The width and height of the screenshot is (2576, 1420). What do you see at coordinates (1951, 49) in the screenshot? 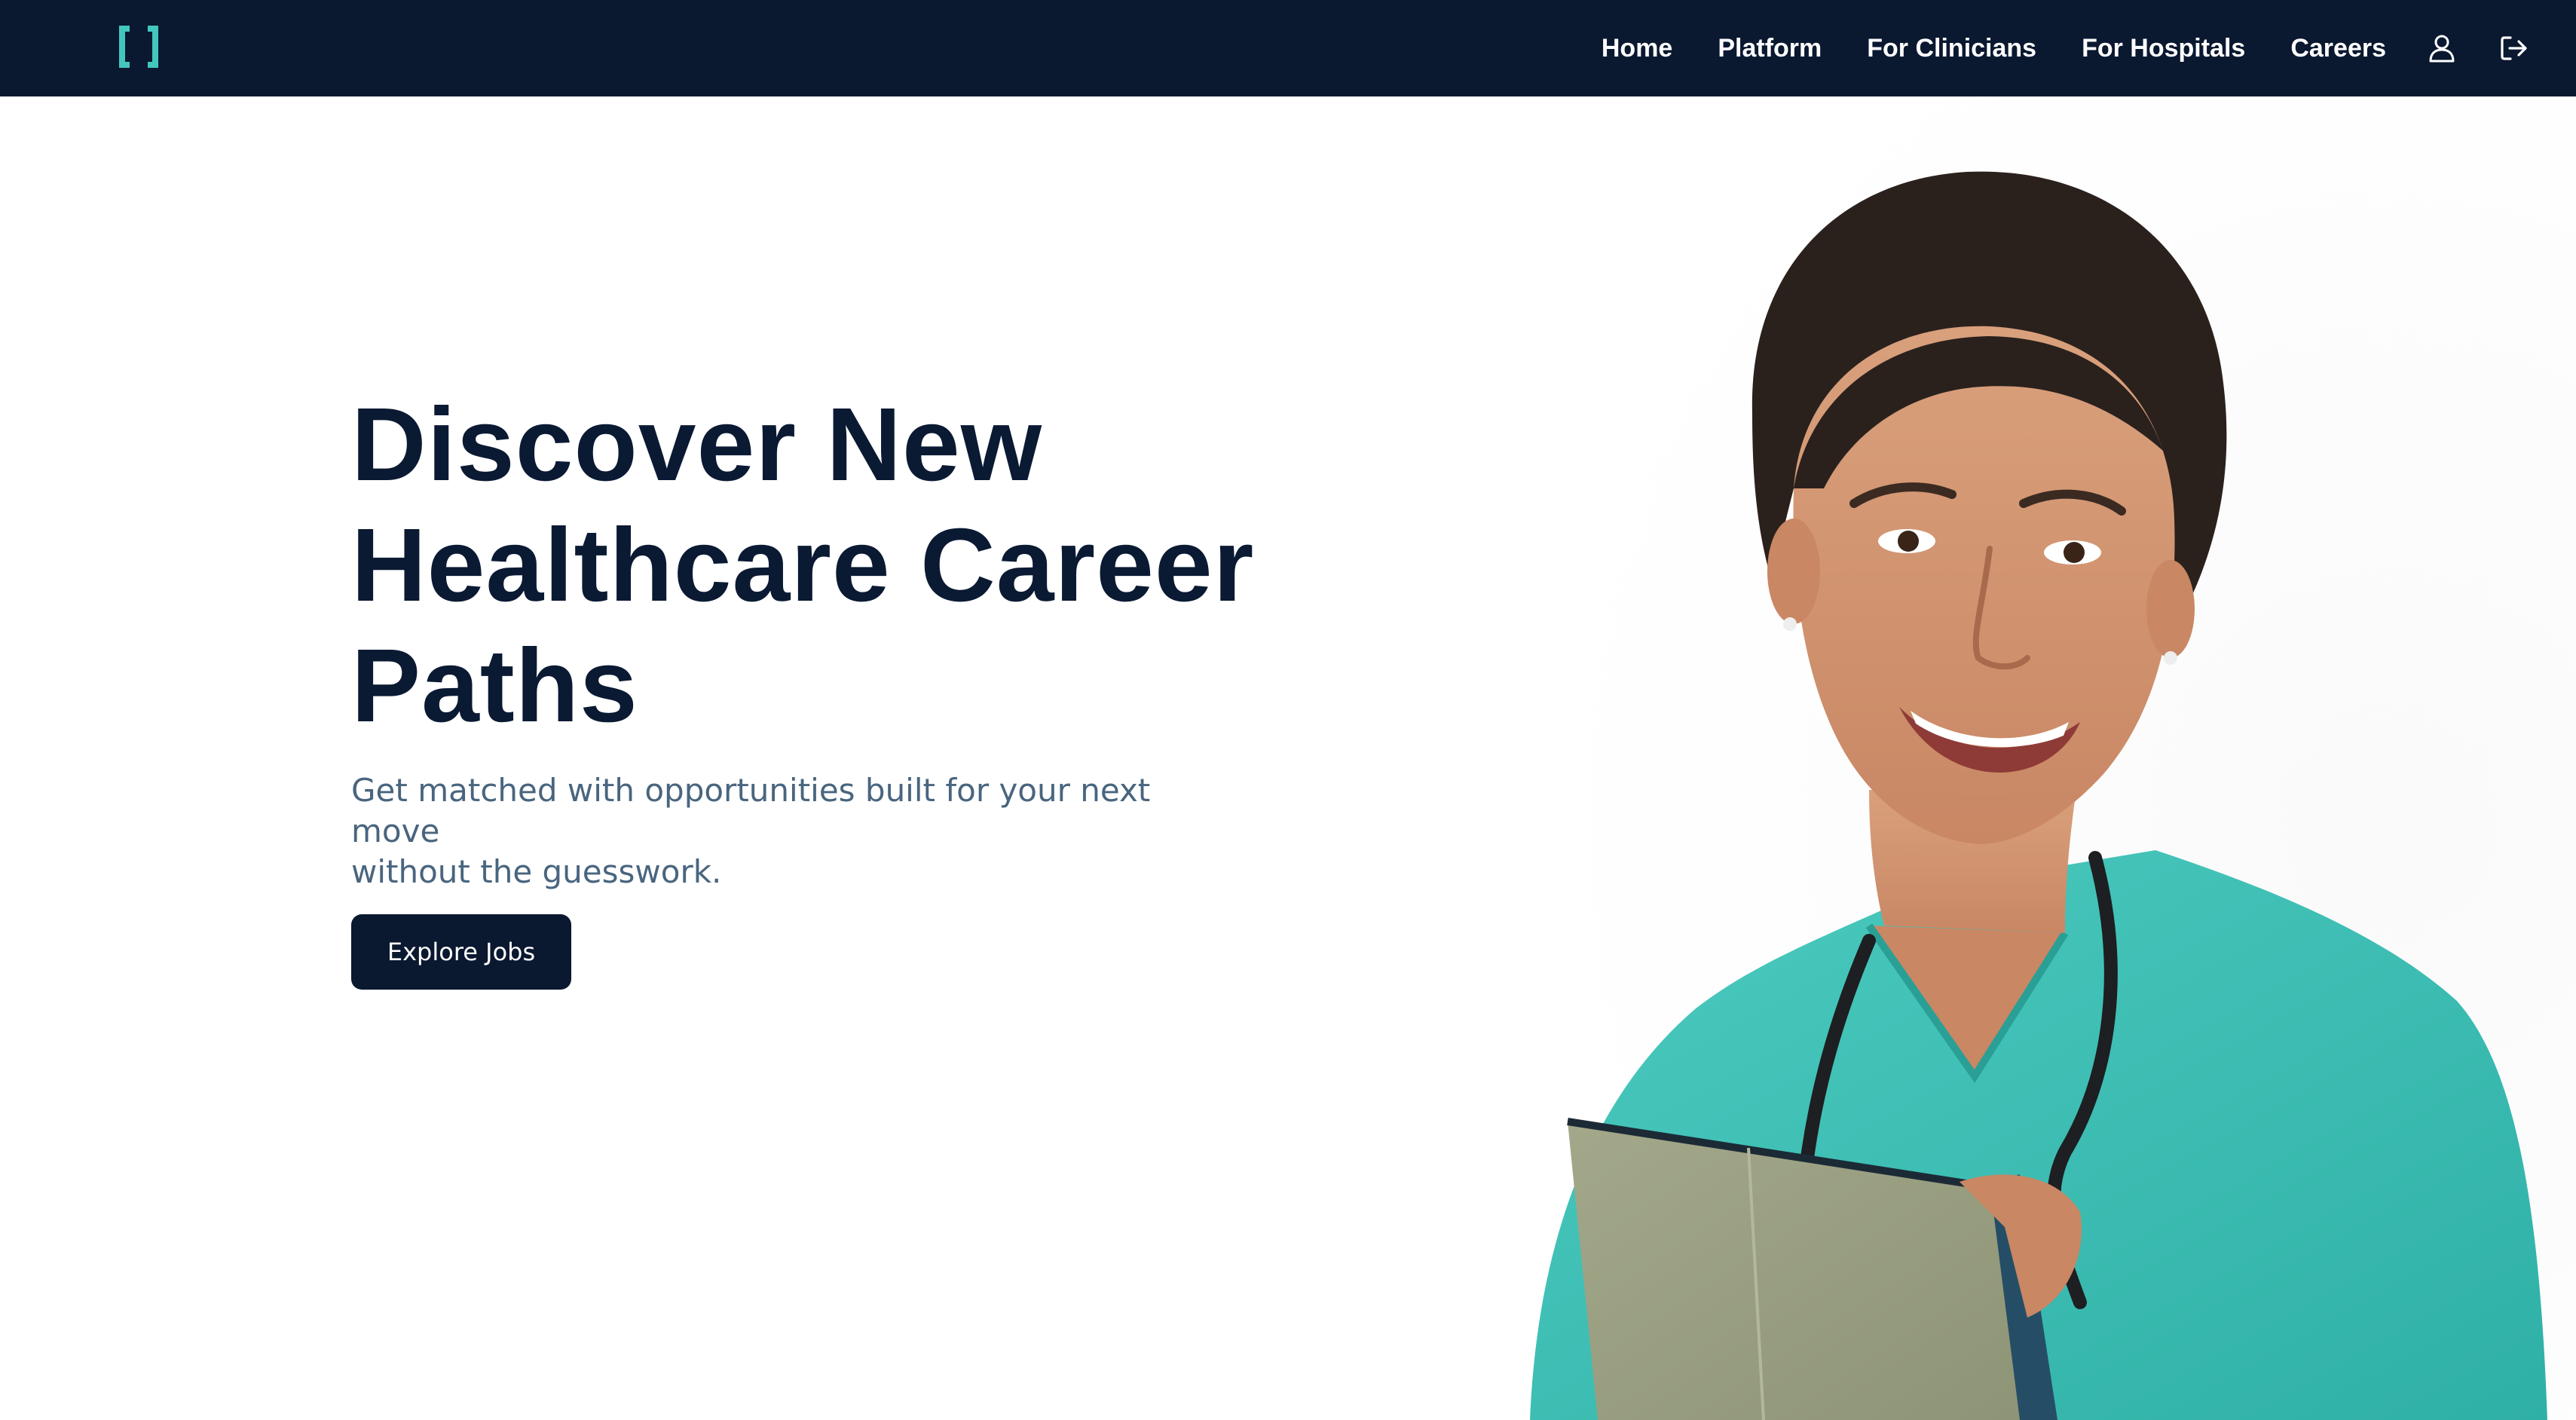
I see `nav-for-clinicians: For Clinicians` at bounding box center [1951, 49].